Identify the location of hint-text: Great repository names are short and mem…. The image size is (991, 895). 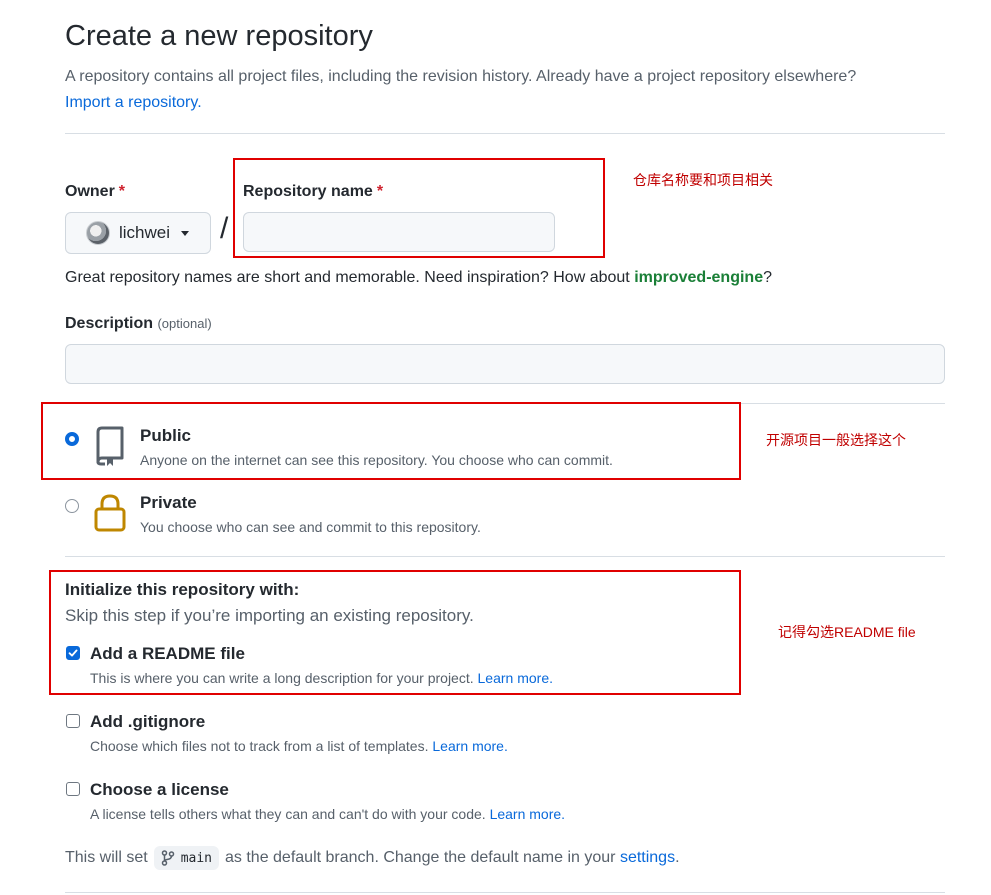
(350, 277).